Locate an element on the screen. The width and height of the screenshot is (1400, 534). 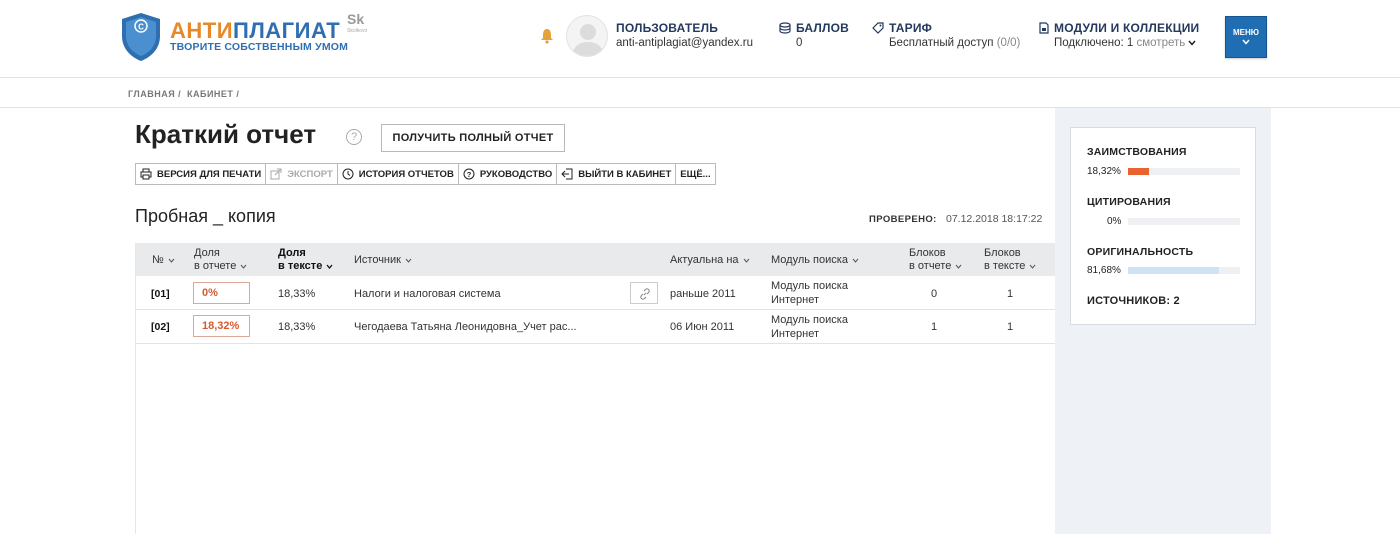
sources-count: ИСТОЧНИКОВ: 2 is located at coordinates (1133, 301).